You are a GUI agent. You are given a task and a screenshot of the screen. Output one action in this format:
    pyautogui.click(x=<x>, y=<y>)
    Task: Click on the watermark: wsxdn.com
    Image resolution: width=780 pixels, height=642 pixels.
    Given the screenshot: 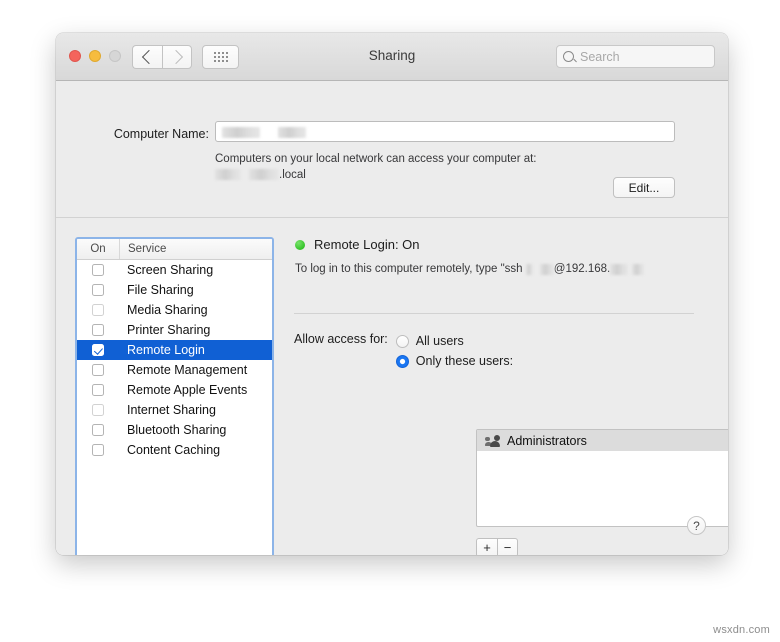 What is the action you would take?
    pyautogui.click(x=741, y=630)
    